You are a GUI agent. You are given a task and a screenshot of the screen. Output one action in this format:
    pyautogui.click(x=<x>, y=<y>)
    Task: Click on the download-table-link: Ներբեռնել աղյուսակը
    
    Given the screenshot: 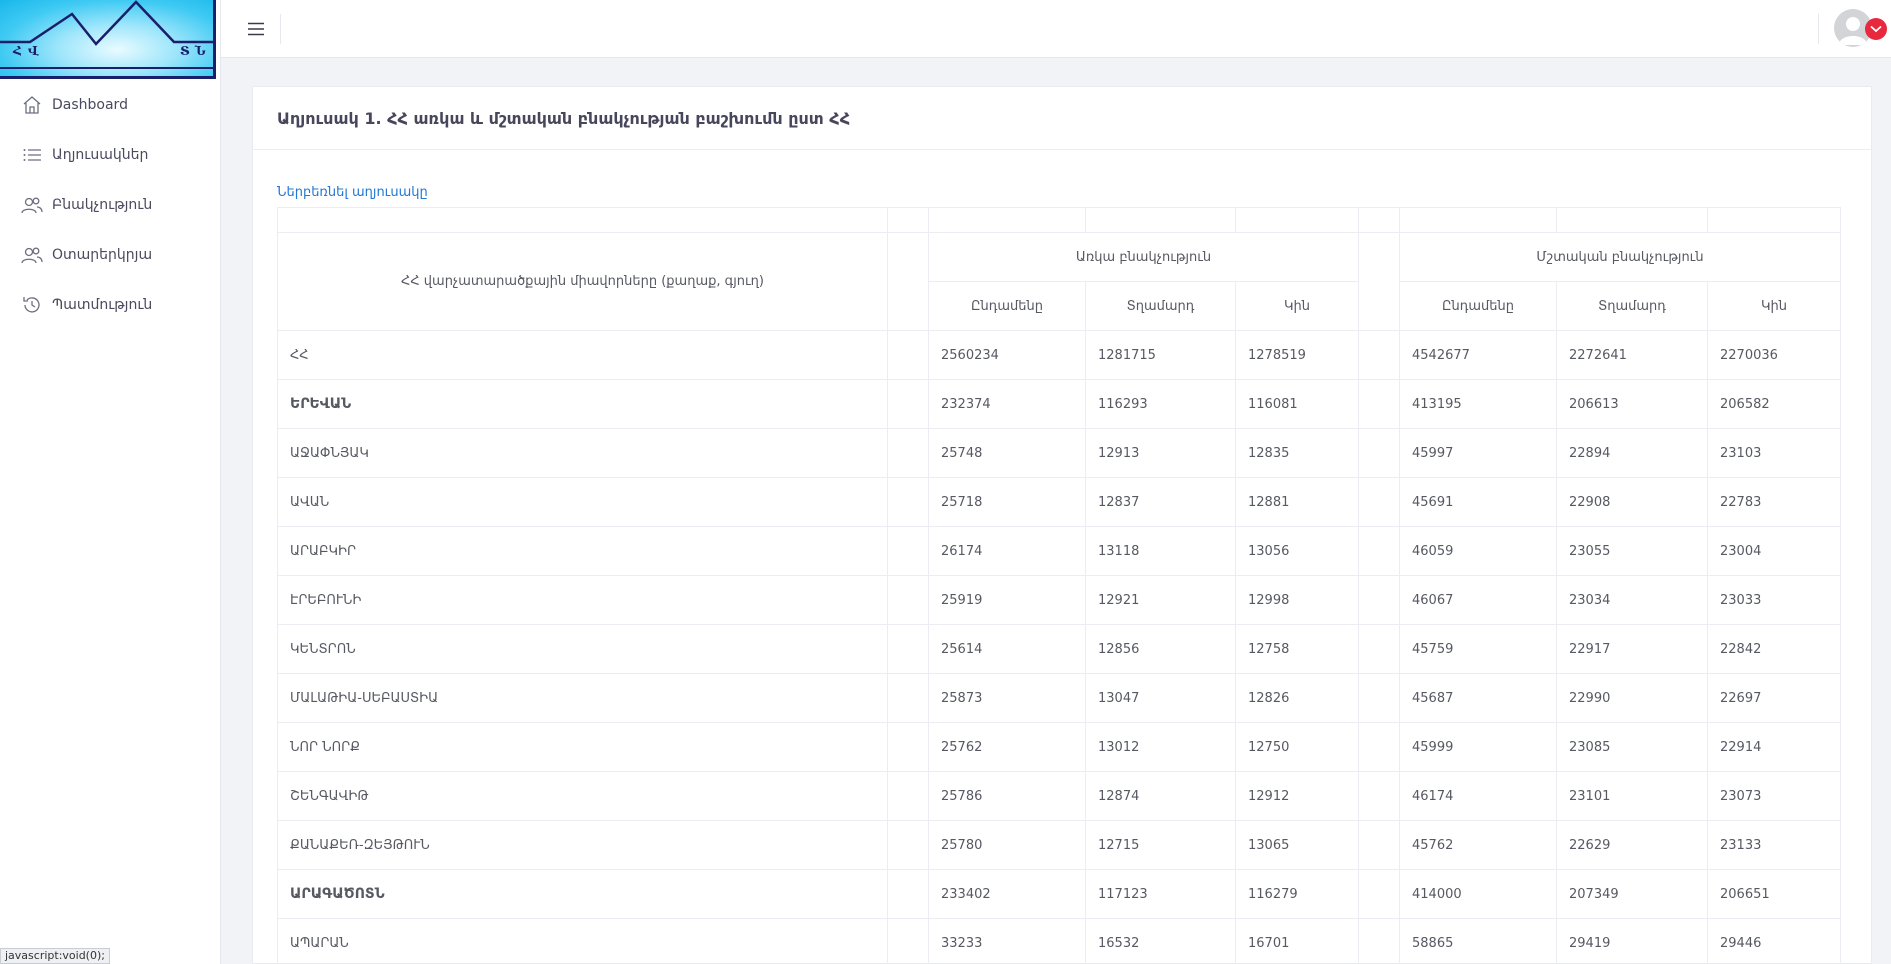 What is the action you would take?
    pyautogui.click(x=352, y=192)
    